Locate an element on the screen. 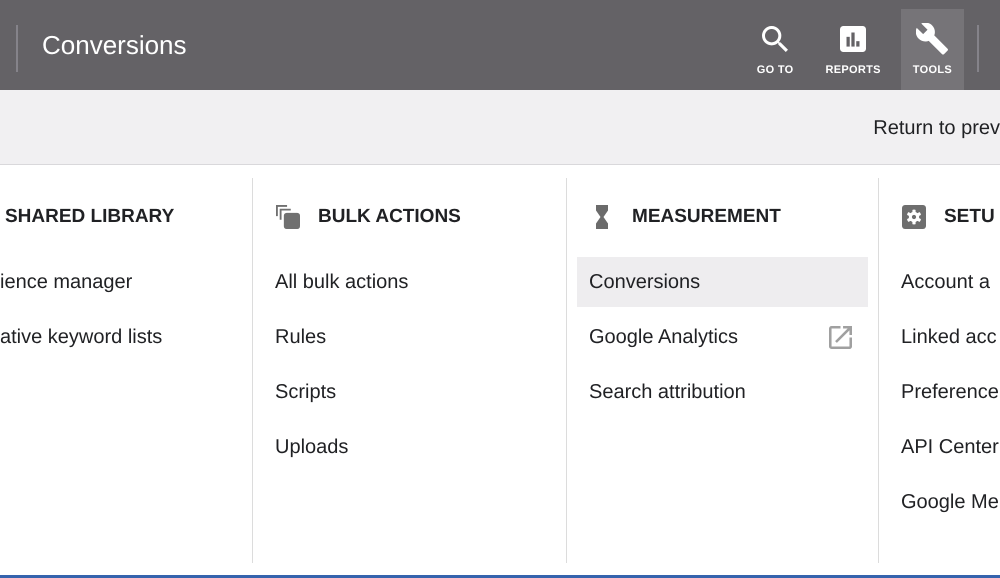 The image size is (1000, 578). stacked-squares-icon is located at coordinates (288, 217).